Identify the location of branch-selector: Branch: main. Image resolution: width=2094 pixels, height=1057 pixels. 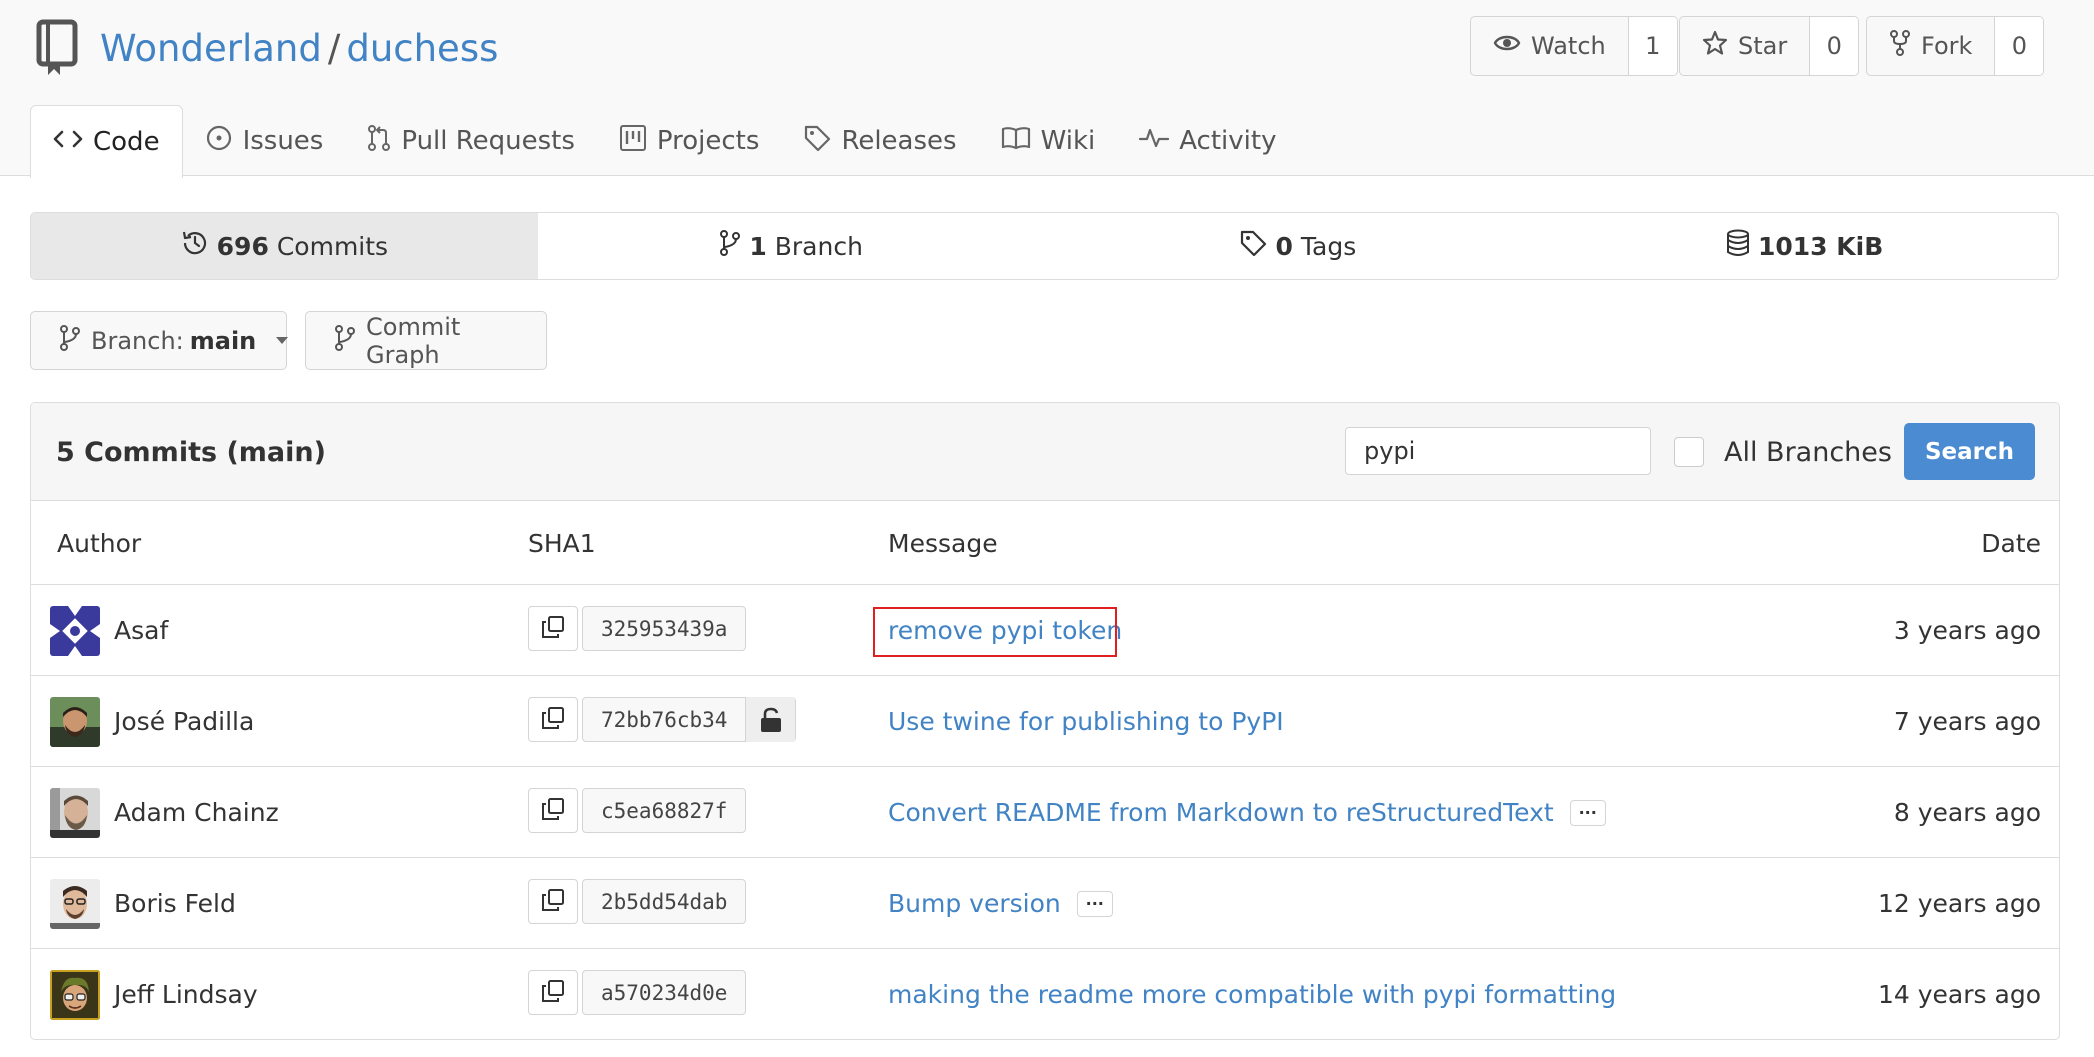
(159, 340).